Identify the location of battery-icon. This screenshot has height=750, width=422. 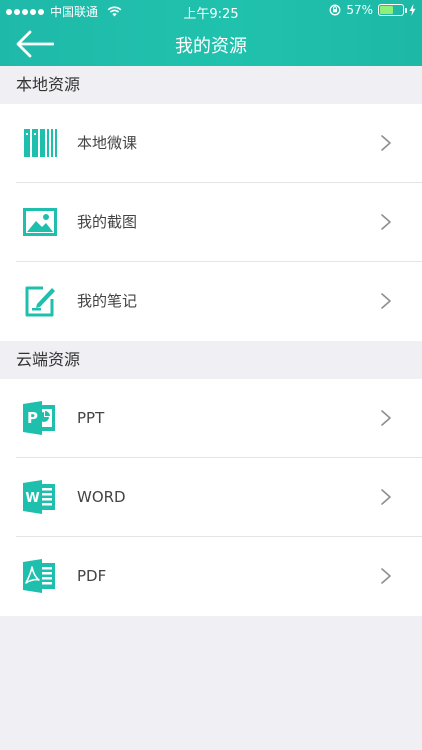
(392, 10).